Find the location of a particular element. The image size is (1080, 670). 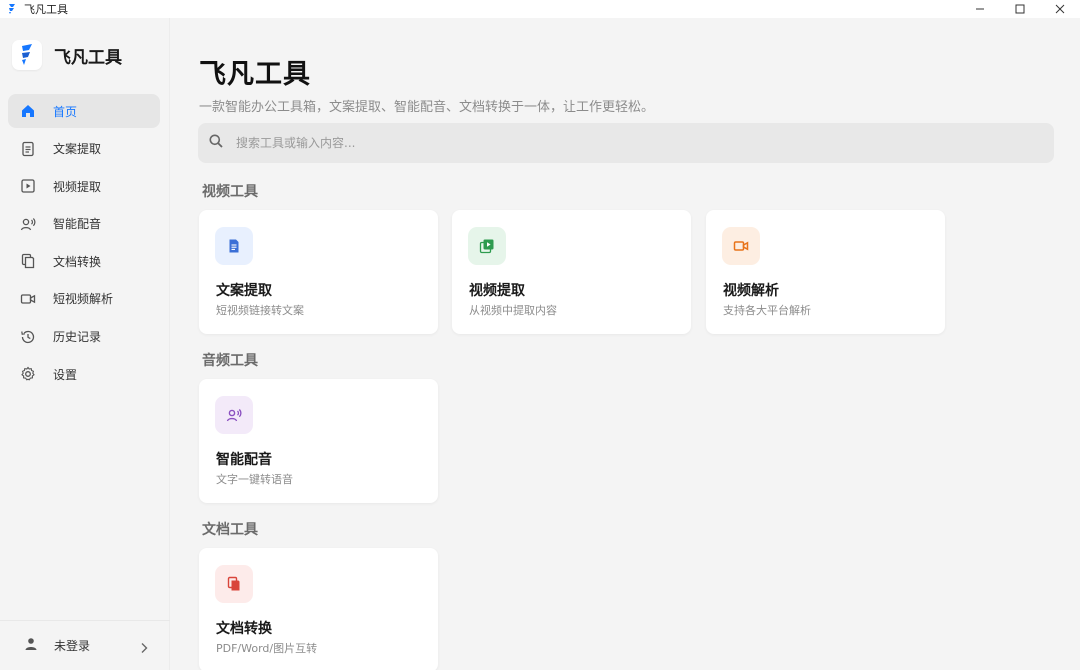

chevron-right-icon is located at coordinates (144, 648).